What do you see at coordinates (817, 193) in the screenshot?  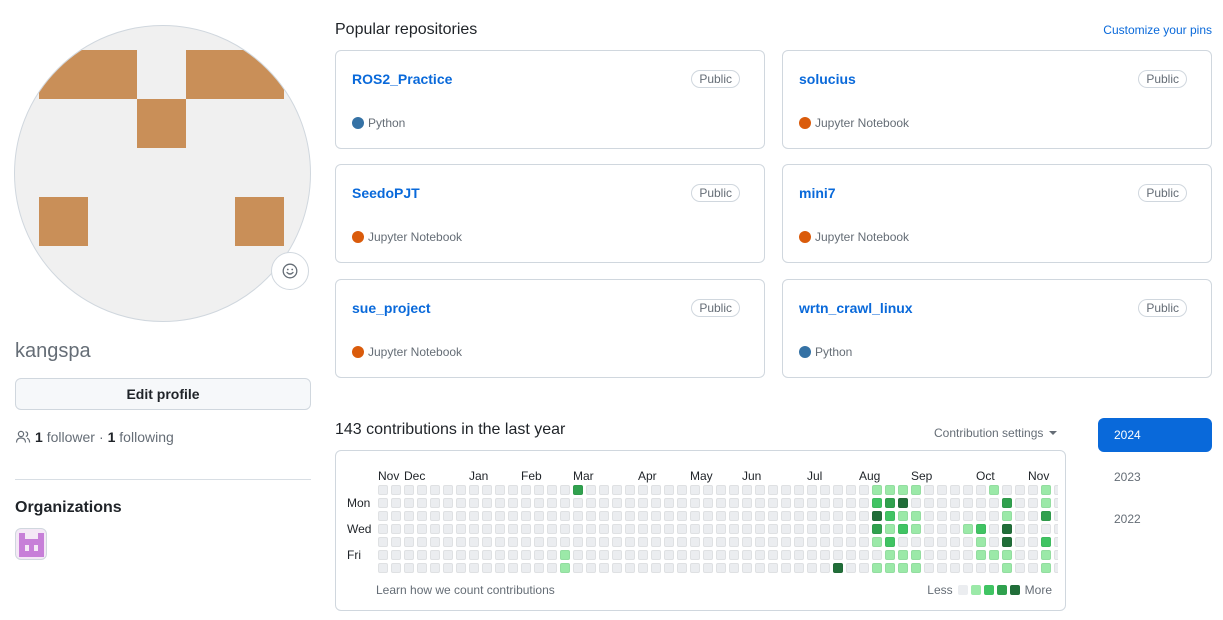 I see `repo-name-link: mini7` at bounding box center [817, 193].